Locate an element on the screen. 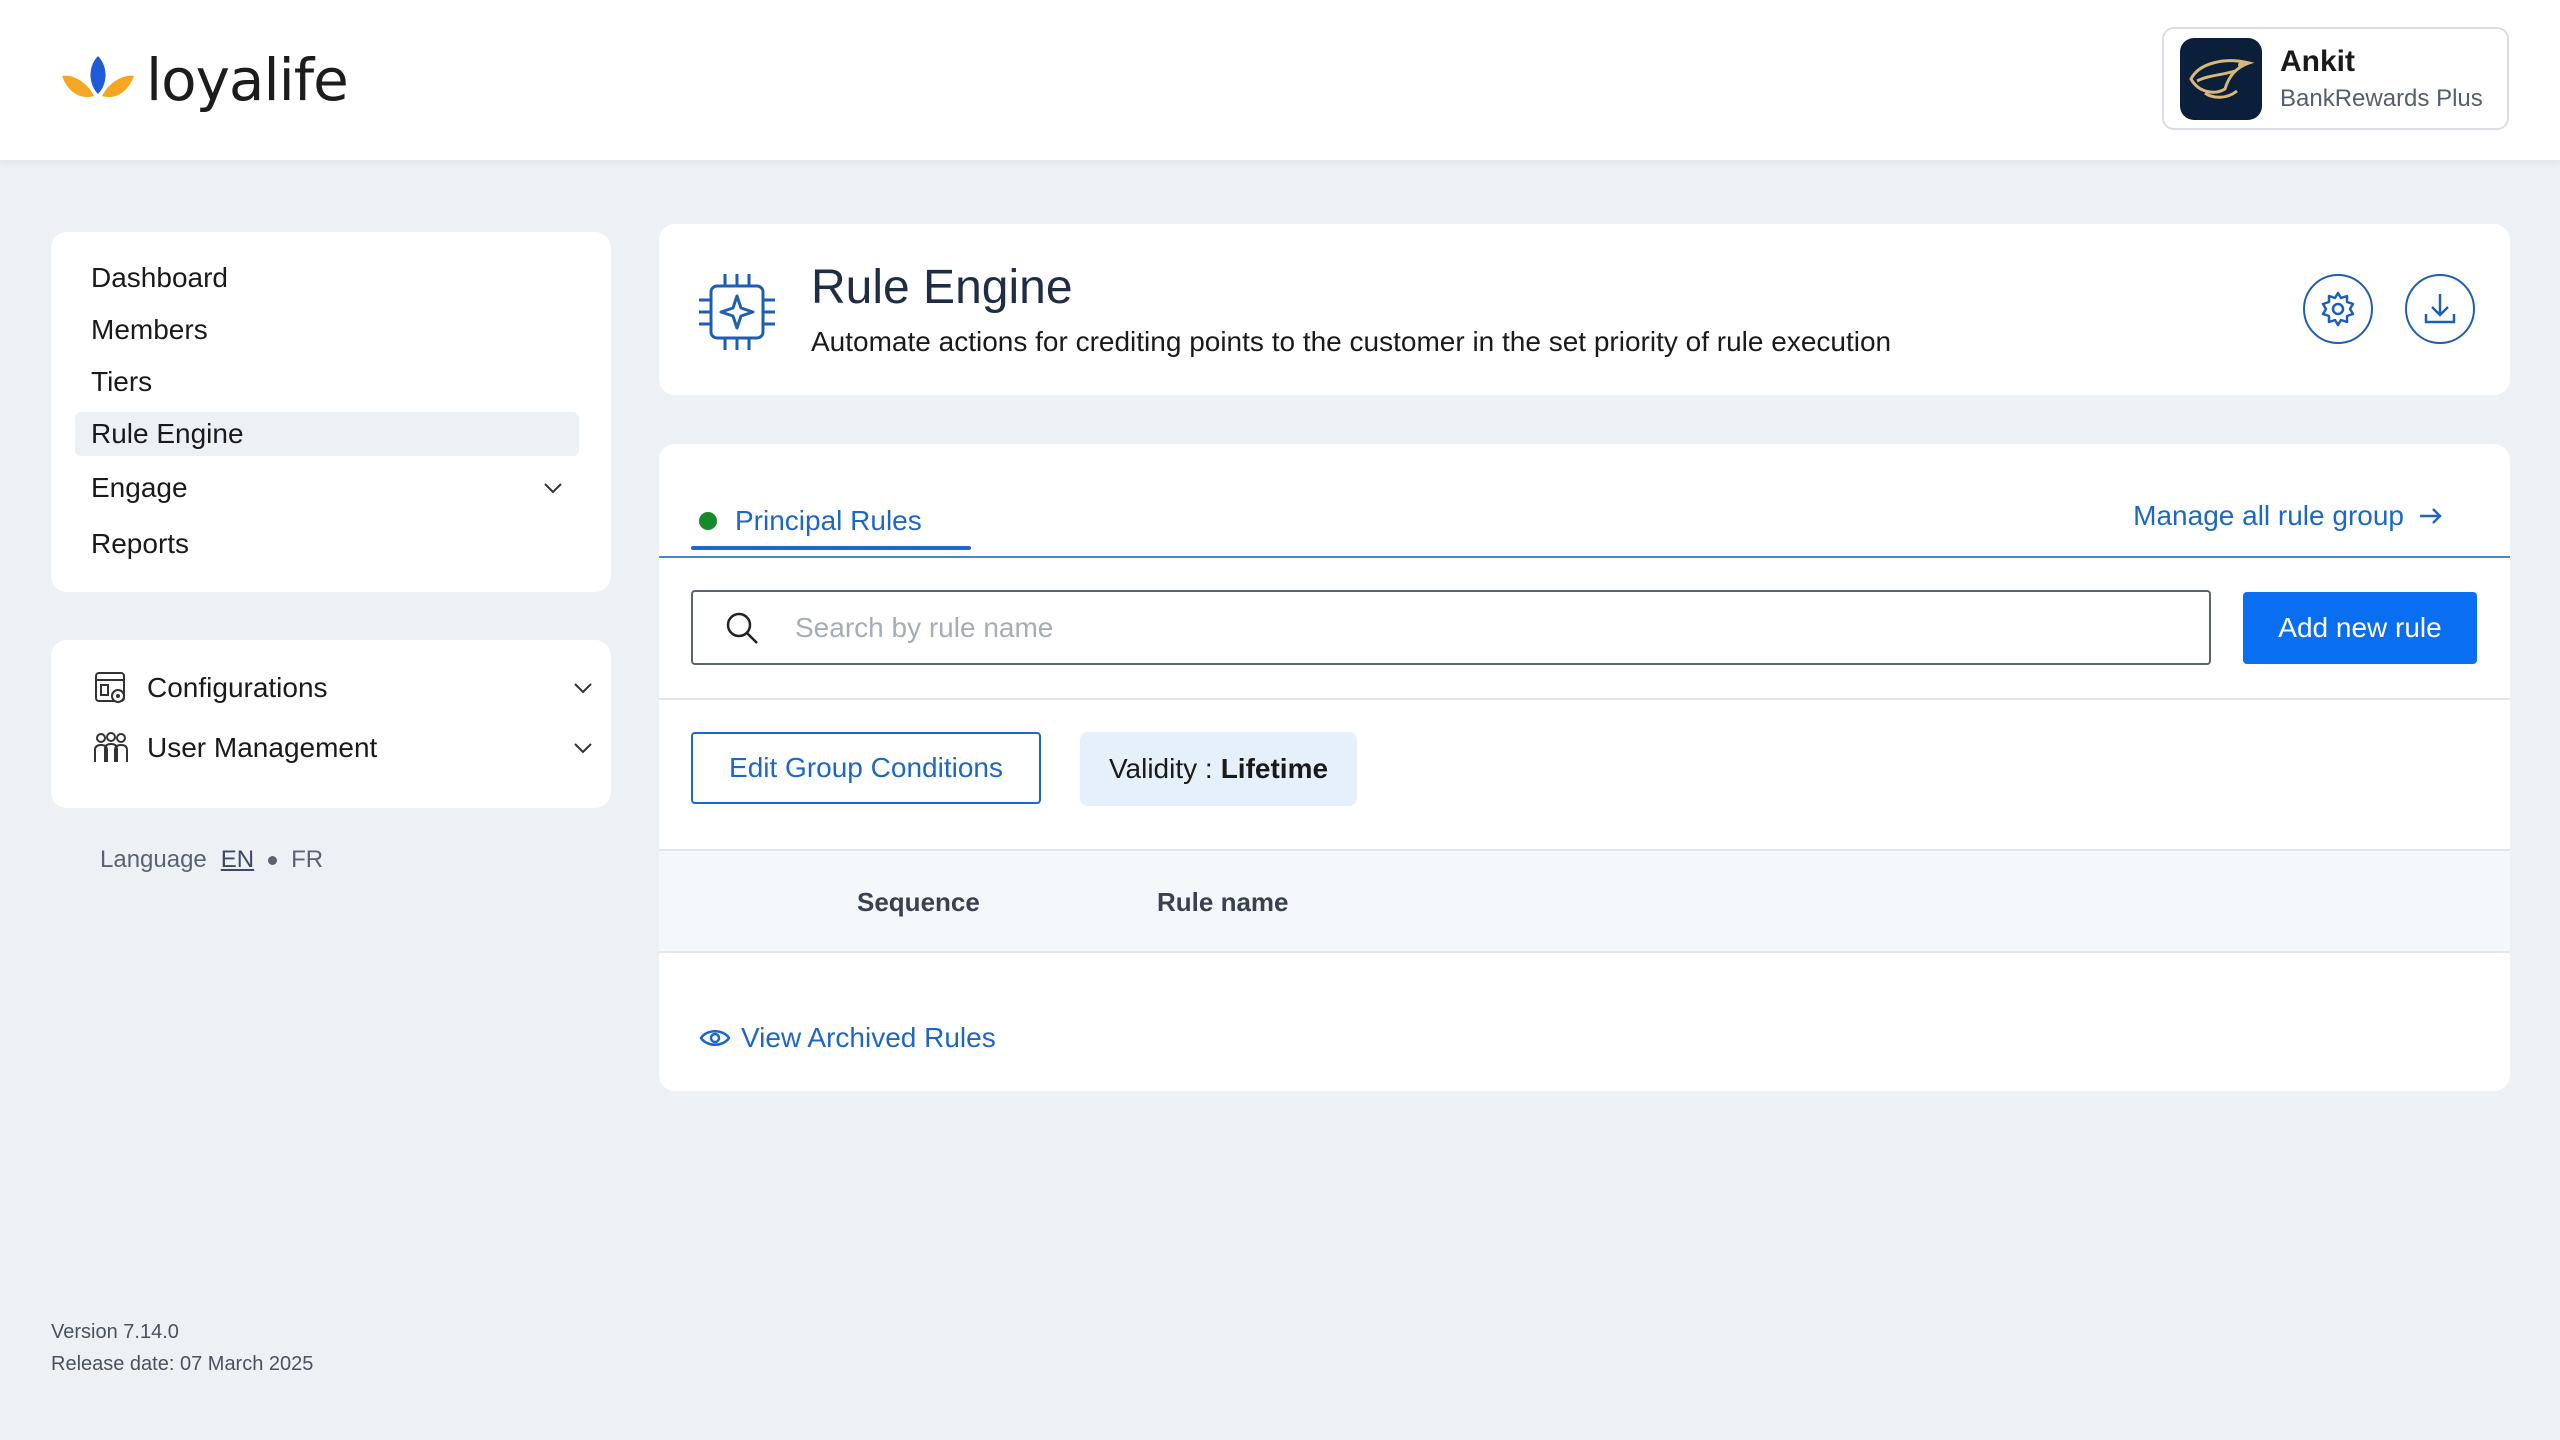 The height and width of the screenshot is (1440, 2560). program-logo-icon is located at coordinates (2221, 78).